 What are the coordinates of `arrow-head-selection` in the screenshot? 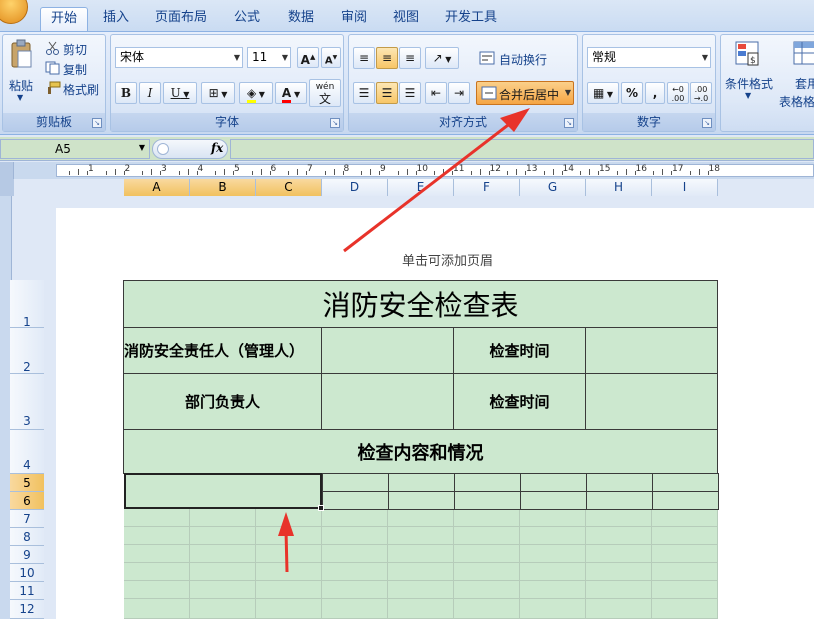 It's located at (286, 524).